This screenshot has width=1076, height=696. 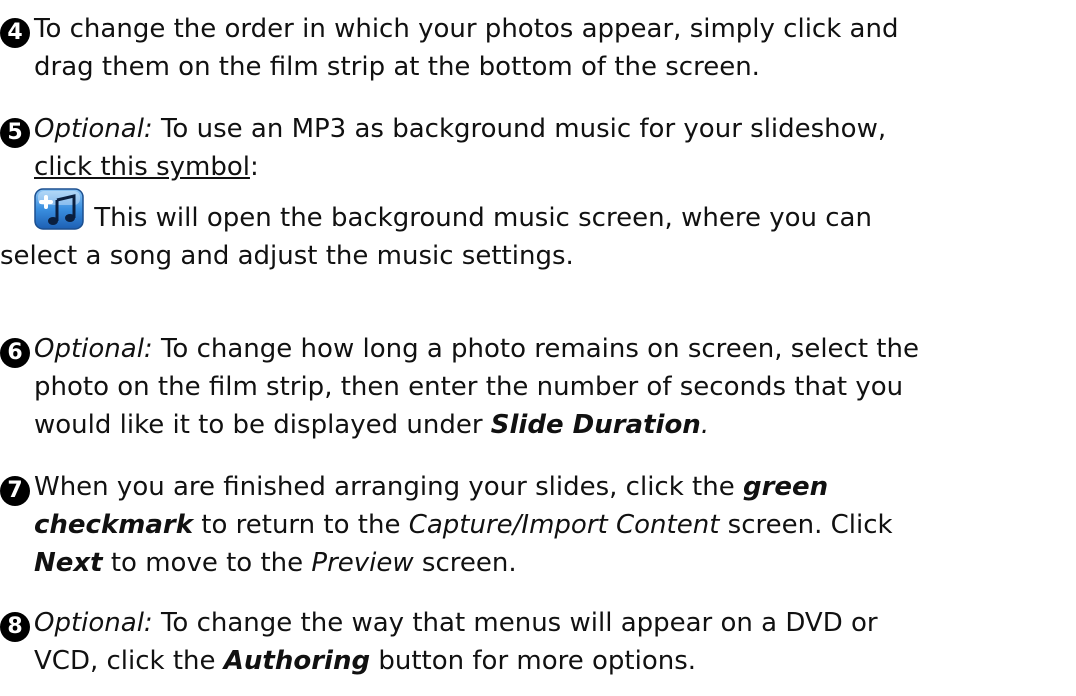 I want to click on green-label: green, so click(x=785, y=487).